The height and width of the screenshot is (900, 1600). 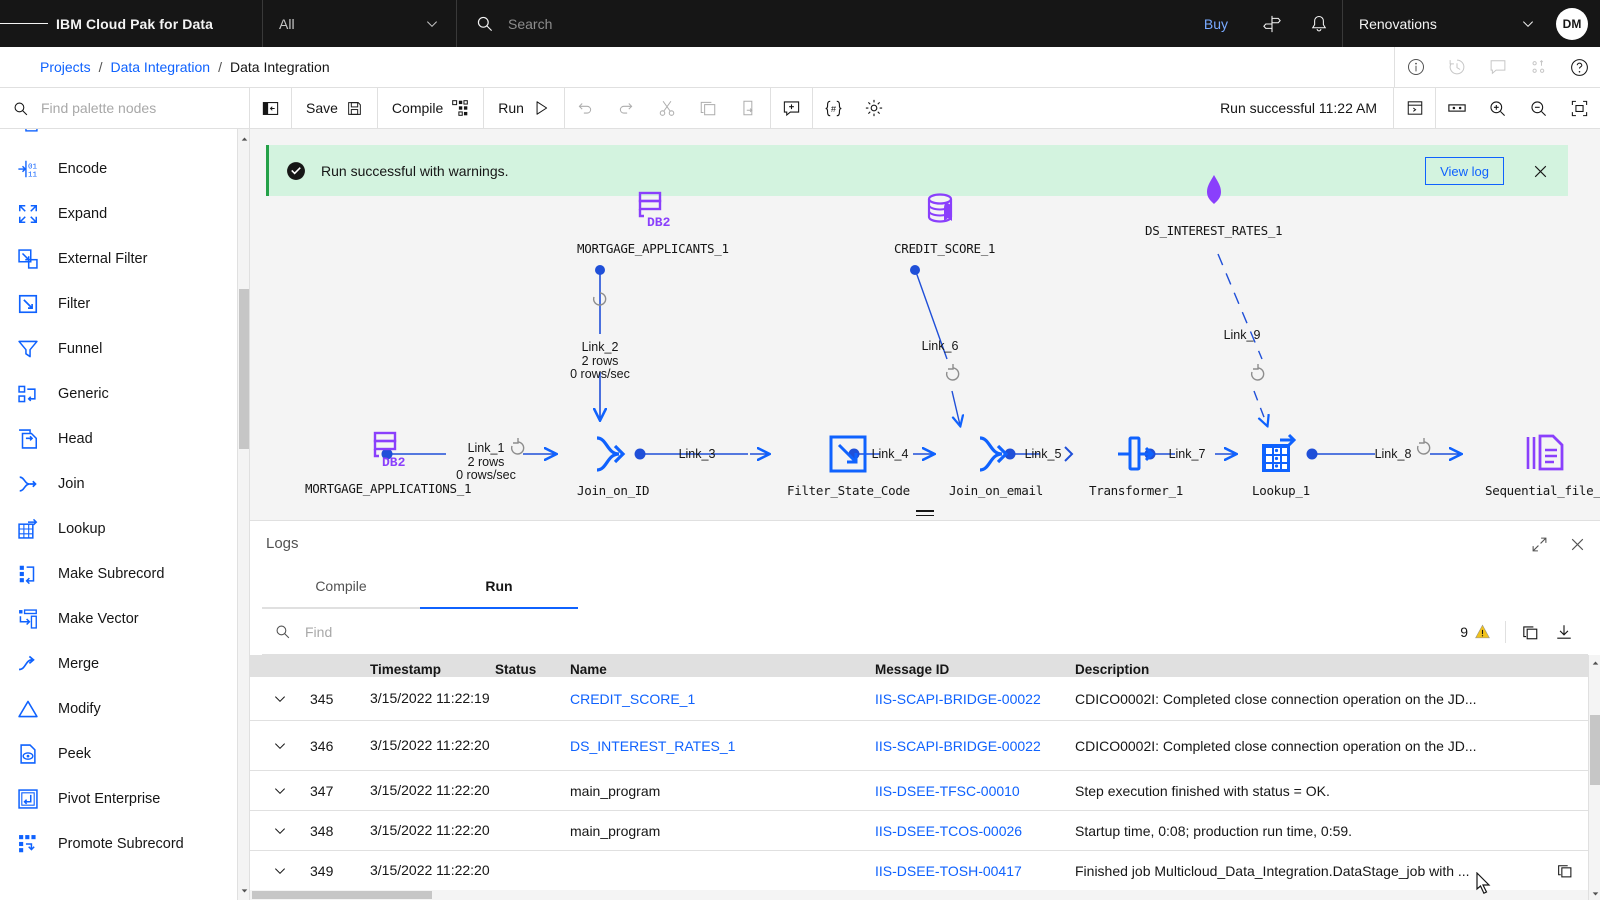 What do you see at coordinates (119, 663) in the screenshot?
I see `palette-item-merge: Merge` at bounding box center [119, 663].